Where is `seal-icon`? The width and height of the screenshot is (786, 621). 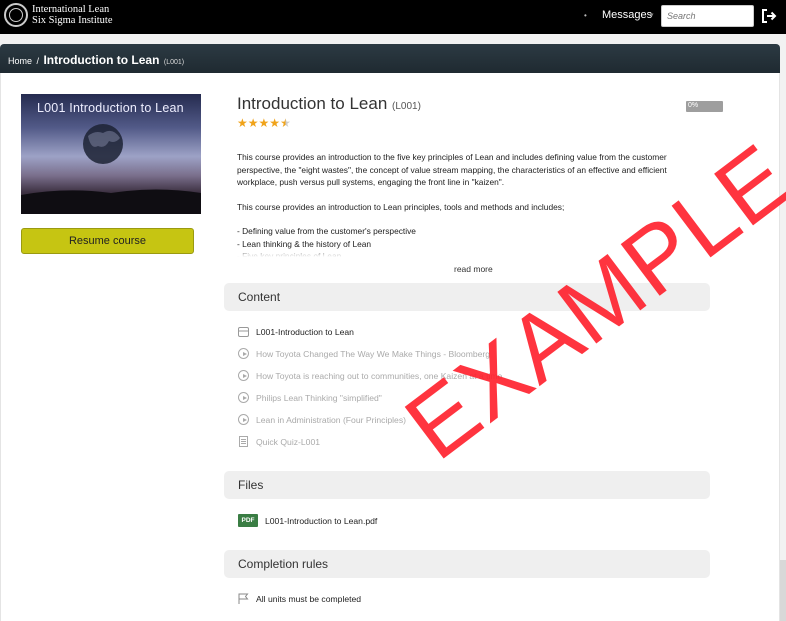
seal-icon is located at coordinates (16, 15).